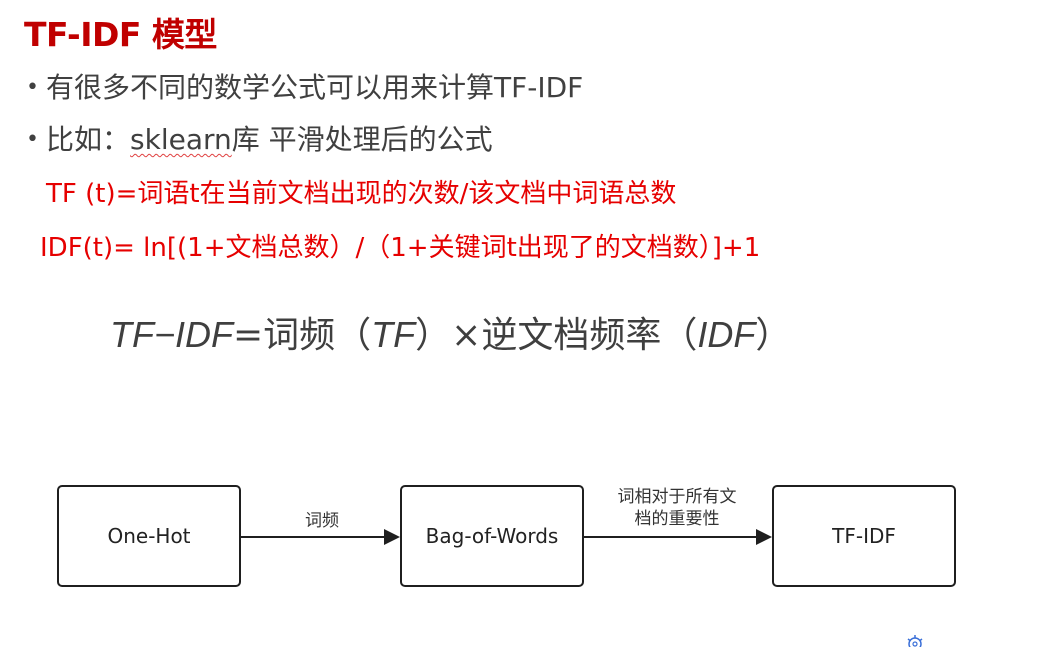 Image resolution: width=1050 pixels, height=650 pixels. I want to click on bullet-2-prefix: 比如：, so click(88, 139).